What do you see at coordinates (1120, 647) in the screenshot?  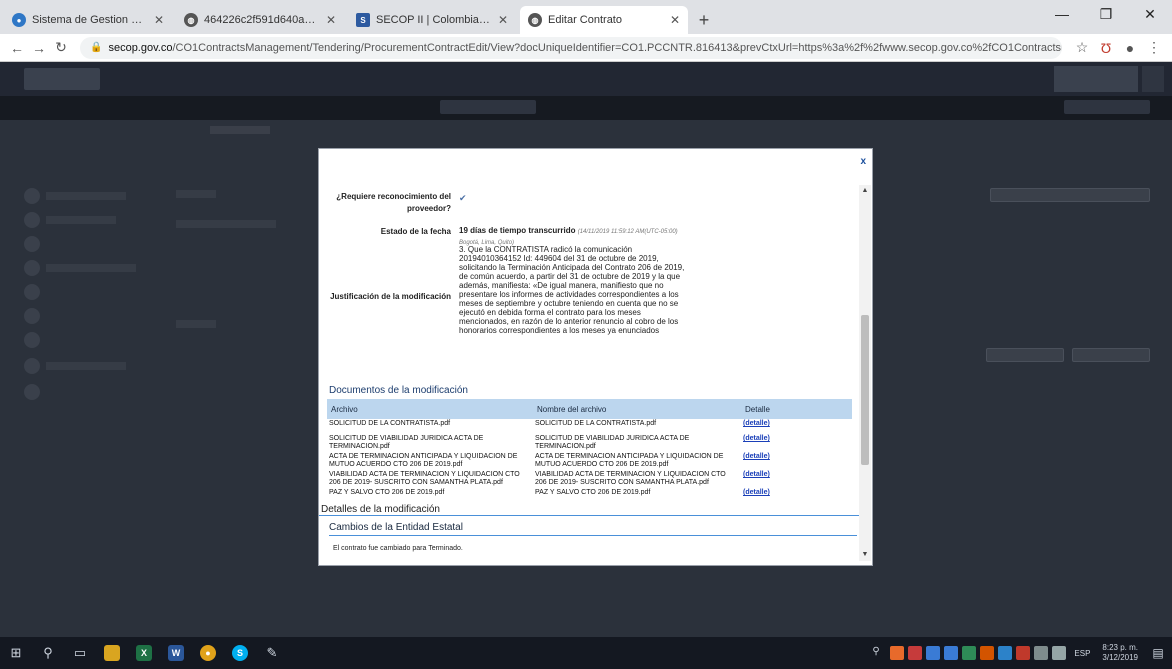 I see `clock-time: 8:23 p. m.` at bounding box center [1120, 647].